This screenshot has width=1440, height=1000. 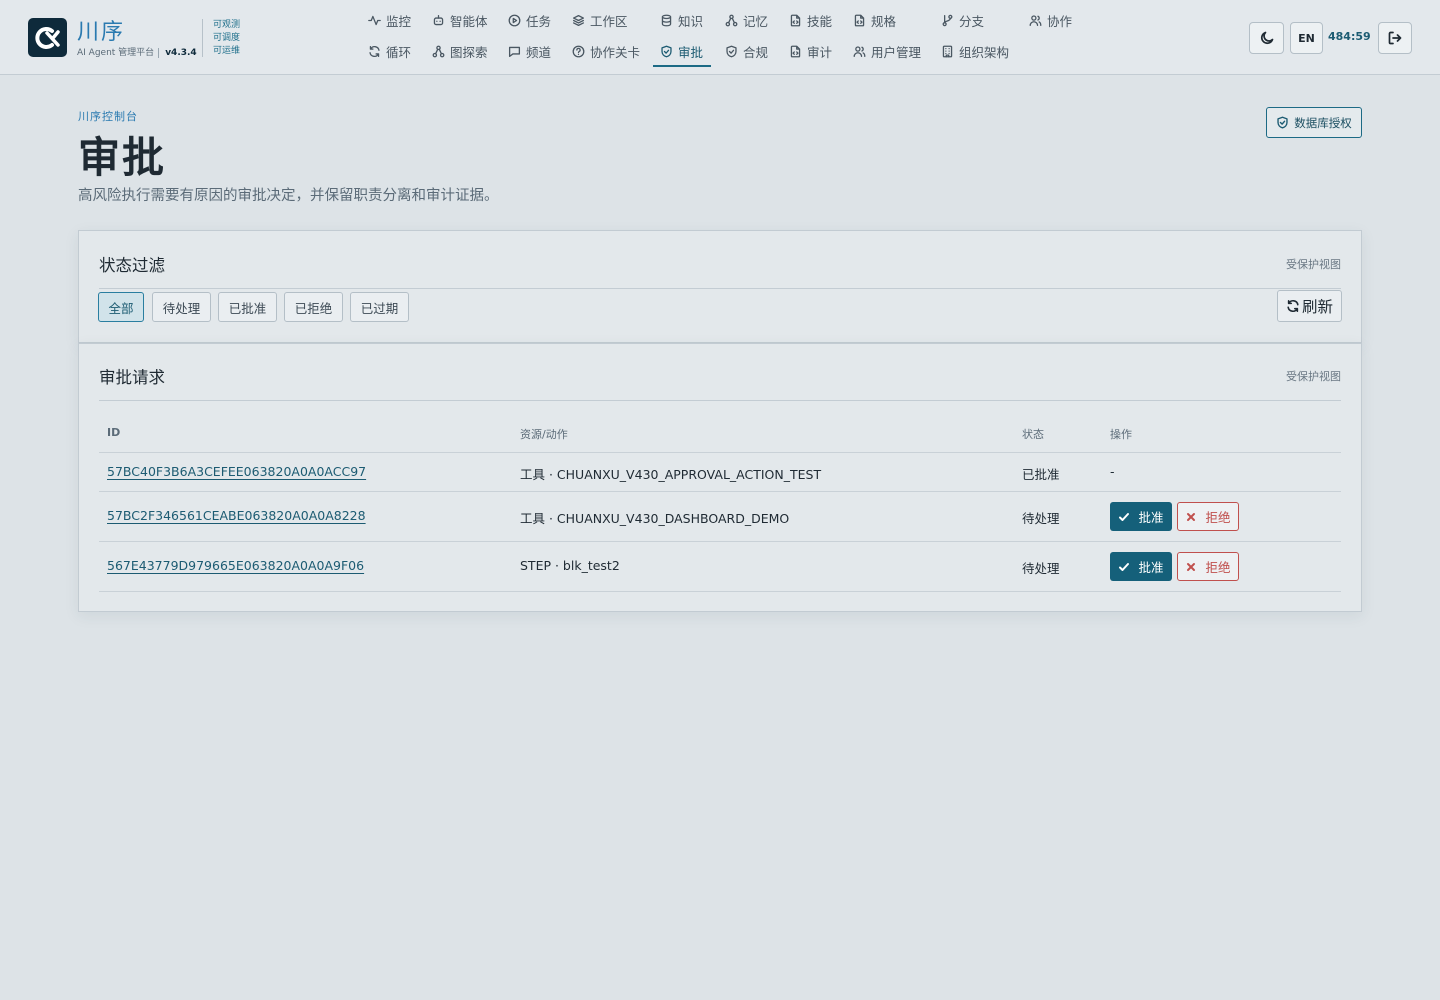 I want to click on nav-label: 合规, so click(x=756, y=52).